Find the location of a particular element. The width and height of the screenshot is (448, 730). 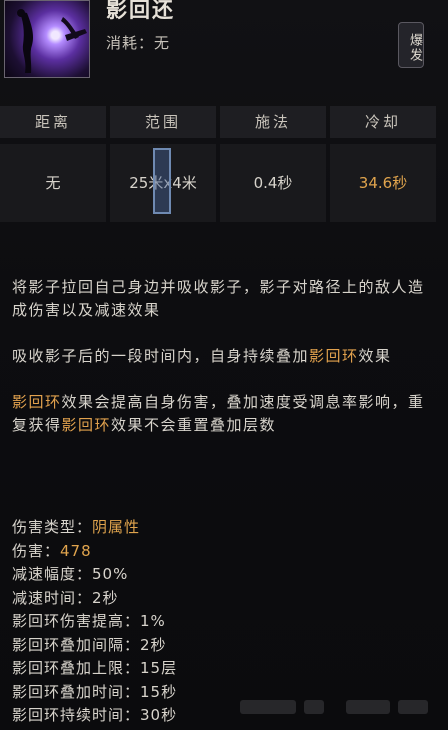

description-paragraph: 吸收影子后的一段时间内，自身持续叠加影回环效果 is located at coordinates (222, 356).